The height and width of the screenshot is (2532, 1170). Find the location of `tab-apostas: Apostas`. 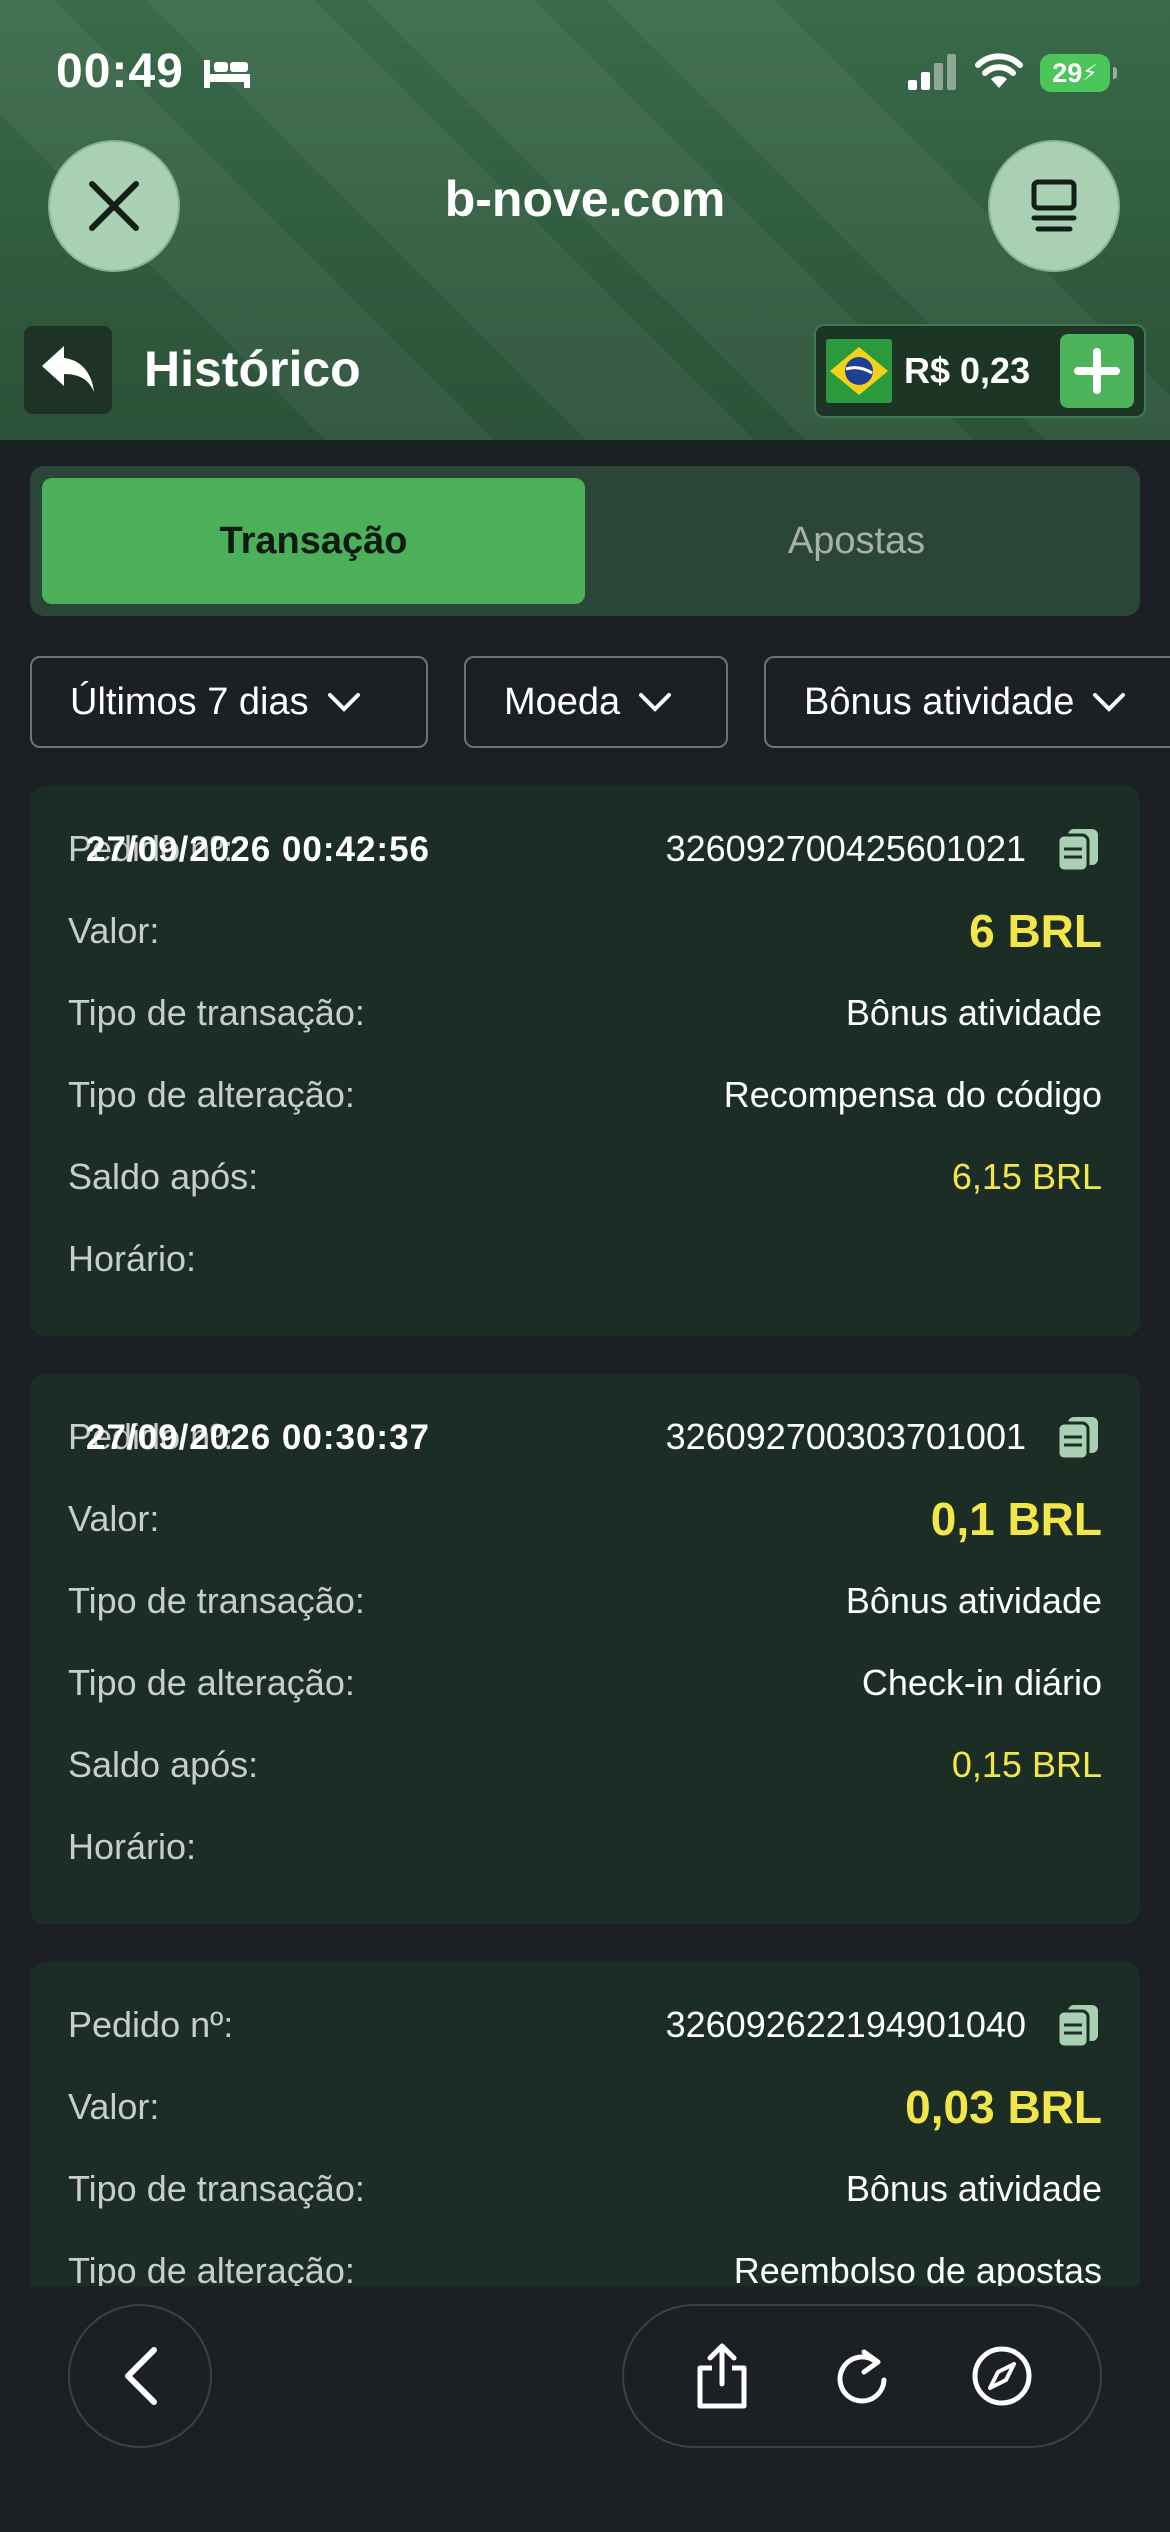

tab-apostas: Apostas is located at coordinates (856, 541).